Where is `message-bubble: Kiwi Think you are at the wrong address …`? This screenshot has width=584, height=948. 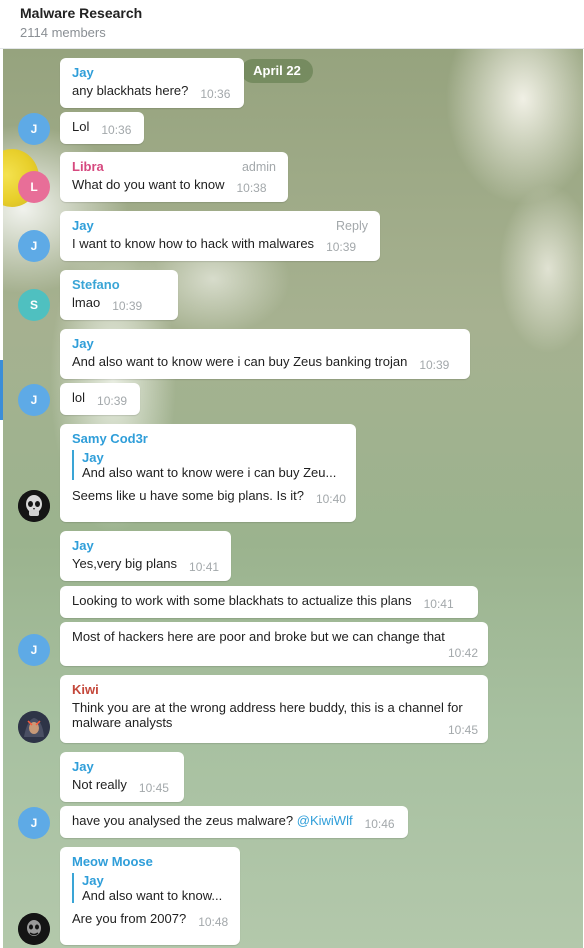
message-bubble: Kiwi Think you are at the wrong address … is located at coordinates (274, 709).